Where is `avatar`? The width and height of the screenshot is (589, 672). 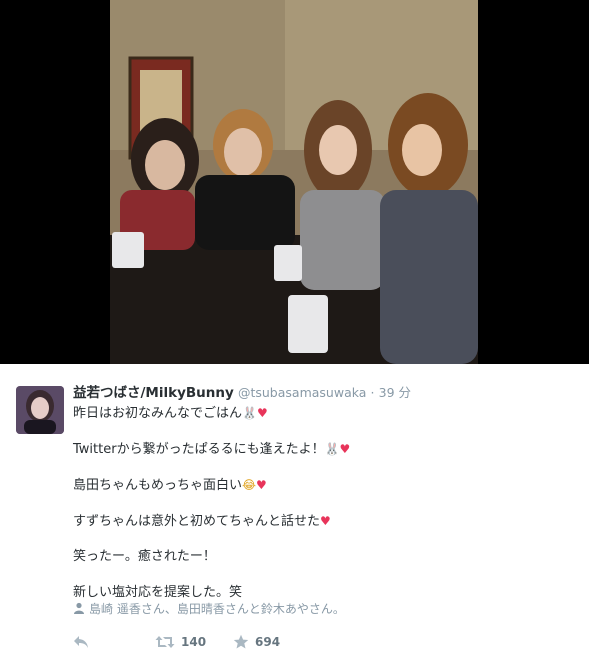
avatar is located at coordinates (40, 410).